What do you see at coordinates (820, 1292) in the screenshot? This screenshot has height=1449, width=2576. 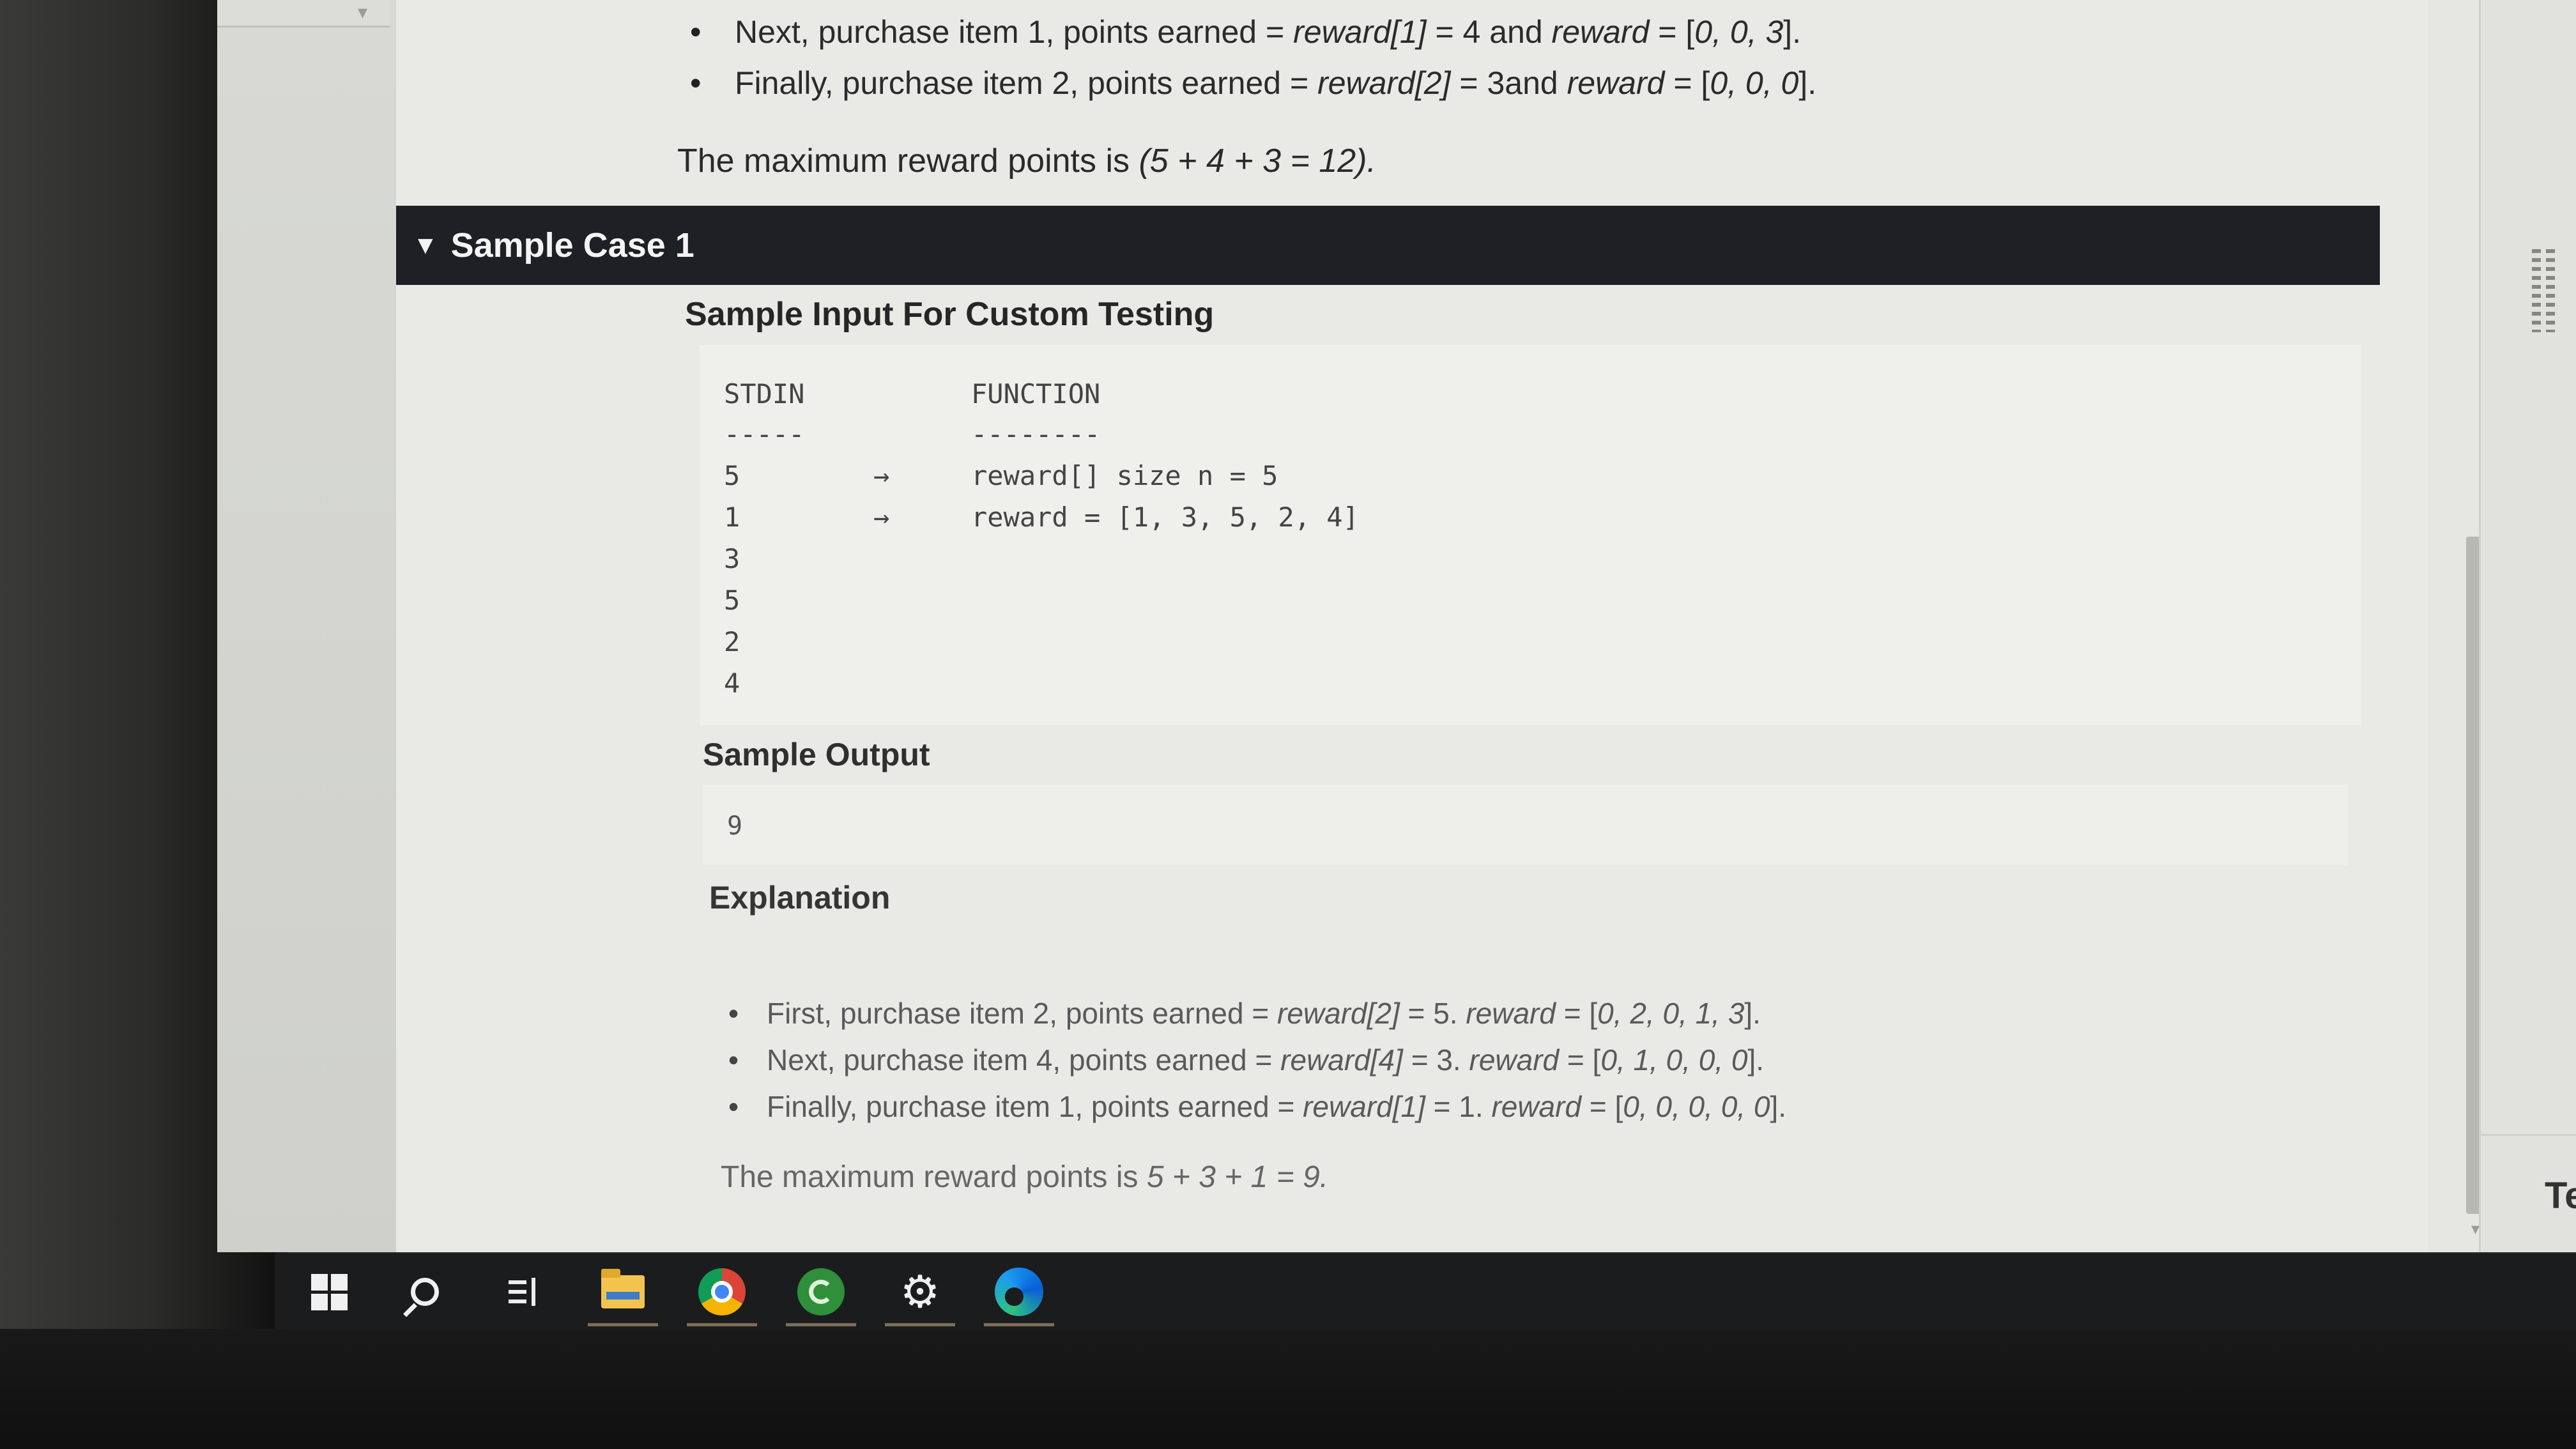 I see `green-app-icon` at bounding box center [820, 1292].